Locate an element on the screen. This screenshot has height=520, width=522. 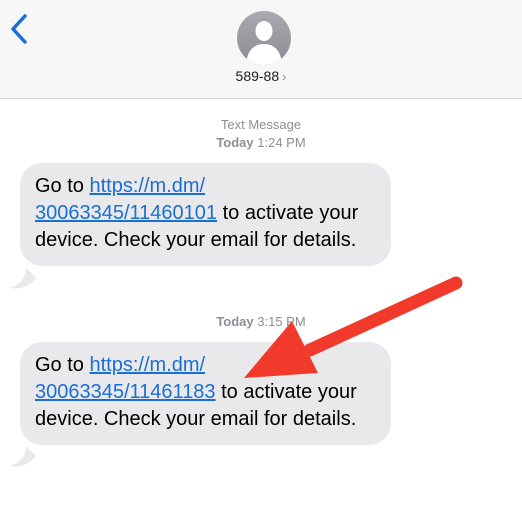
contact-name-button: 589-88 › is located at coordinates (261, 76).